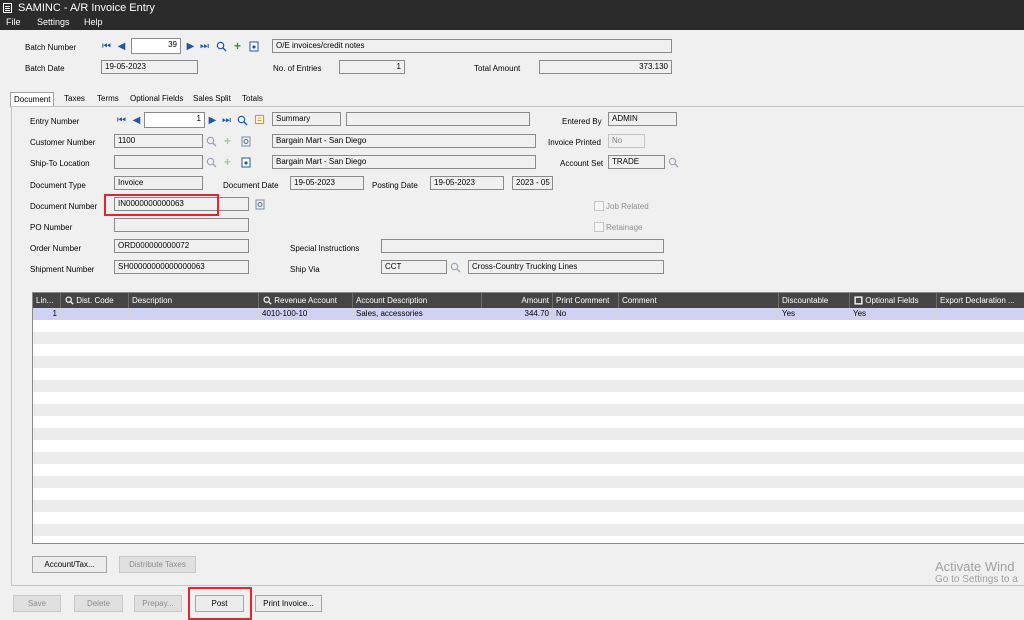 The width and height of the screenshot is (1024, 620). Describe the element at coordinates (532, 183) in the screenshot. I see `fiscal-period-field: 2023 - 05` at that location.